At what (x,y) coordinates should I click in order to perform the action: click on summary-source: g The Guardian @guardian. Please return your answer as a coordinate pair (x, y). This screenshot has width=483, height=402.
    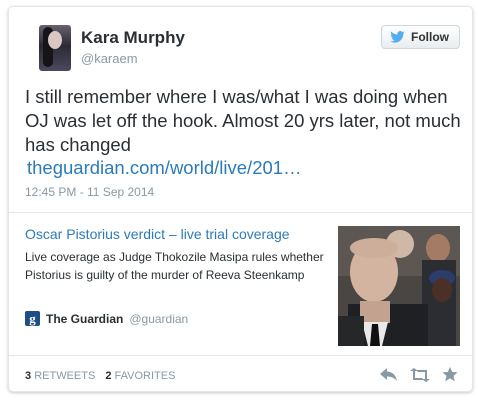
    Looking at the image, I should click on (106, 318).